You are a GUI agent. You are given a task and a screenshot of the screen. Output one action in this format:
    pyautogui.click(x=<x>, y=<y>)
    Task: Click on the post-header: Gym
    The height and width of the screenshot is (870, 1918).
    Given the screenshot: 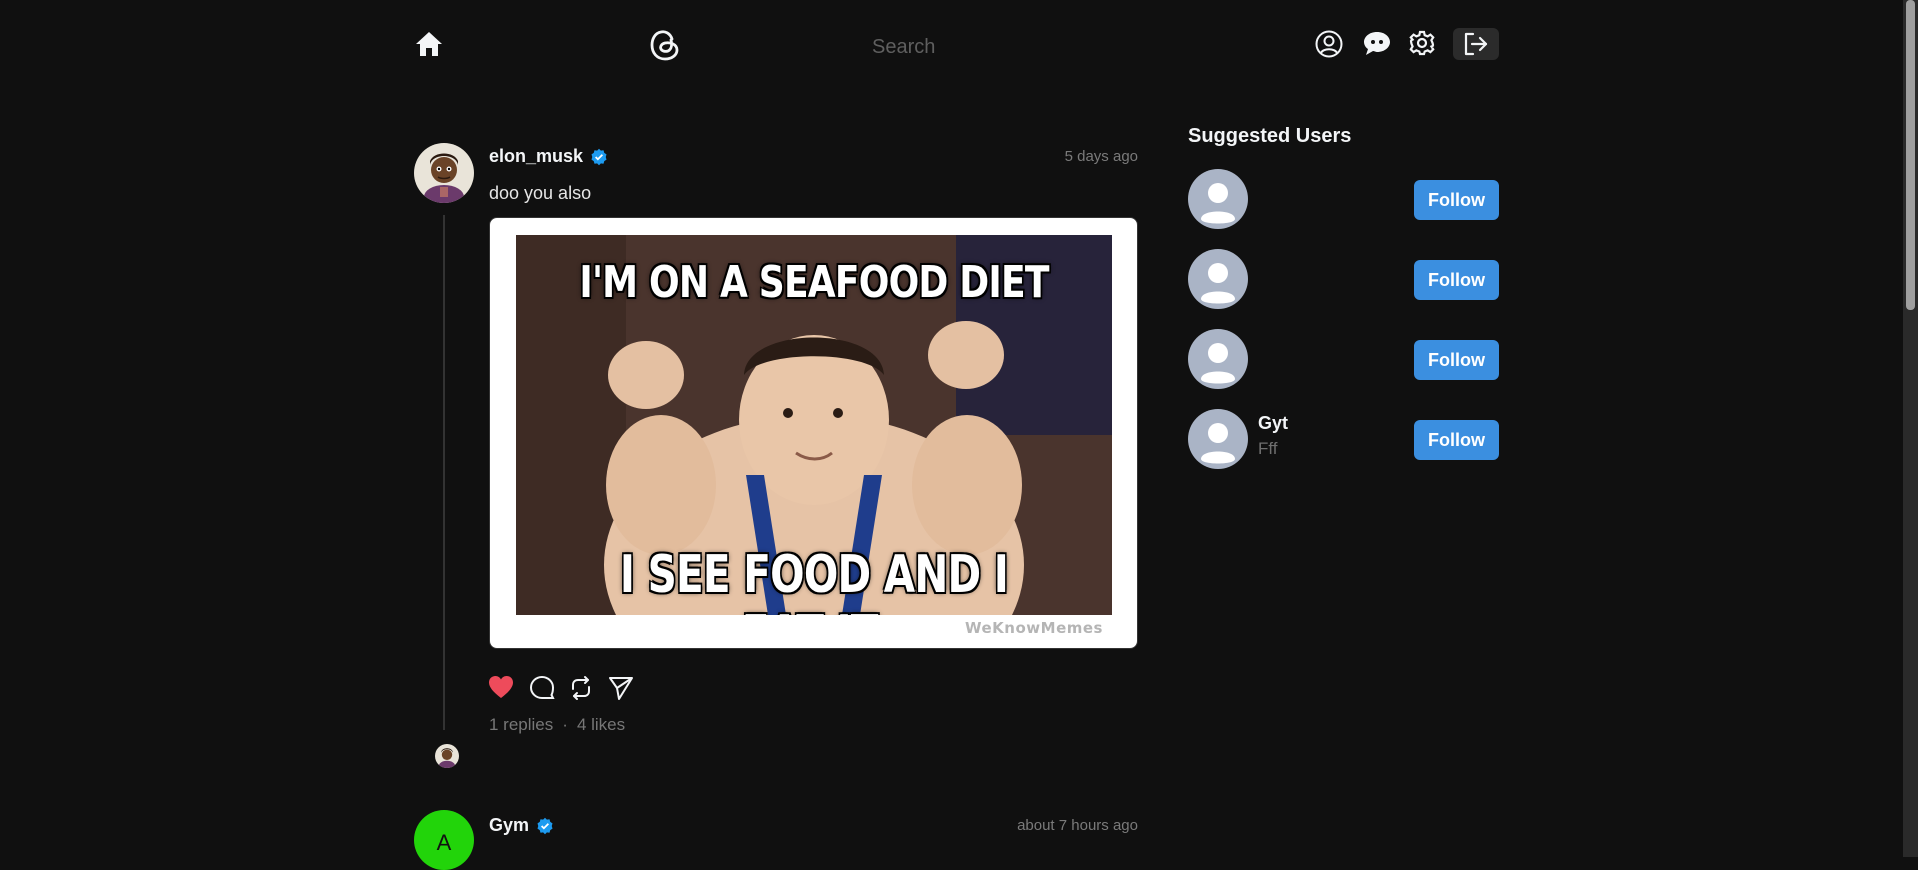 What is the action you would take?
    pyautogui.click(x=521, y=825)
    